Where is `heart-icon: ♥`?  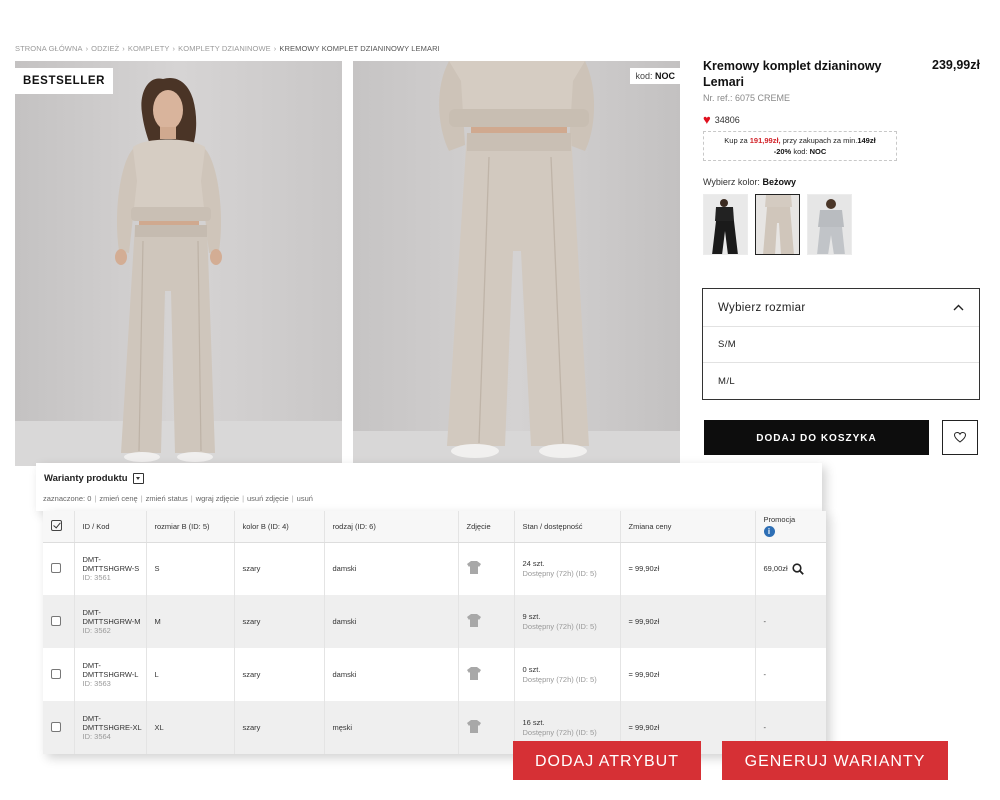 heart-icon: ♥ is located at coordinates (707, 119).